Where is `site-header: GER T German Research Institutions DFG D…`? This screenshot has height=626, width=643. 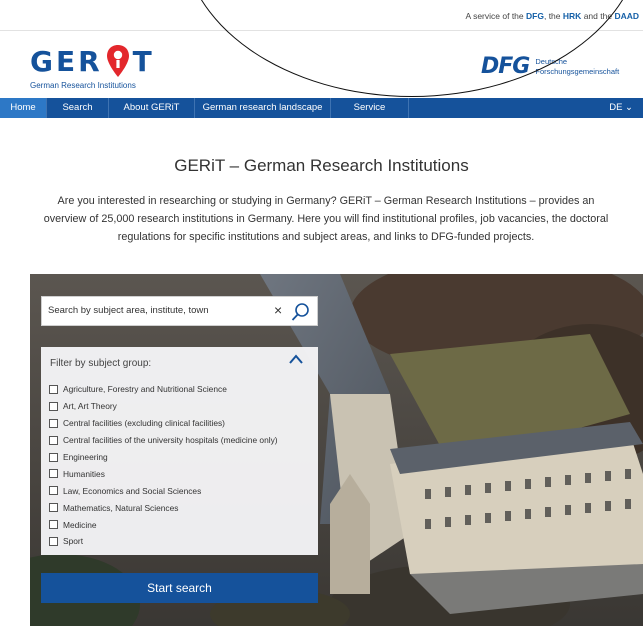 site-header: GER T German Research Institutions DFG D… is located at coordinates (321, 63).